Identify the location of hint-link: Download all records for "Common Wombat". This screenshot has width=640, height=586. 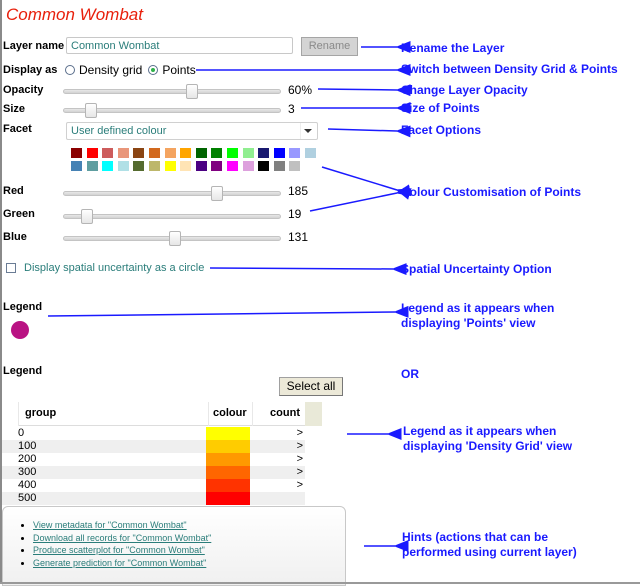
(122, 538).